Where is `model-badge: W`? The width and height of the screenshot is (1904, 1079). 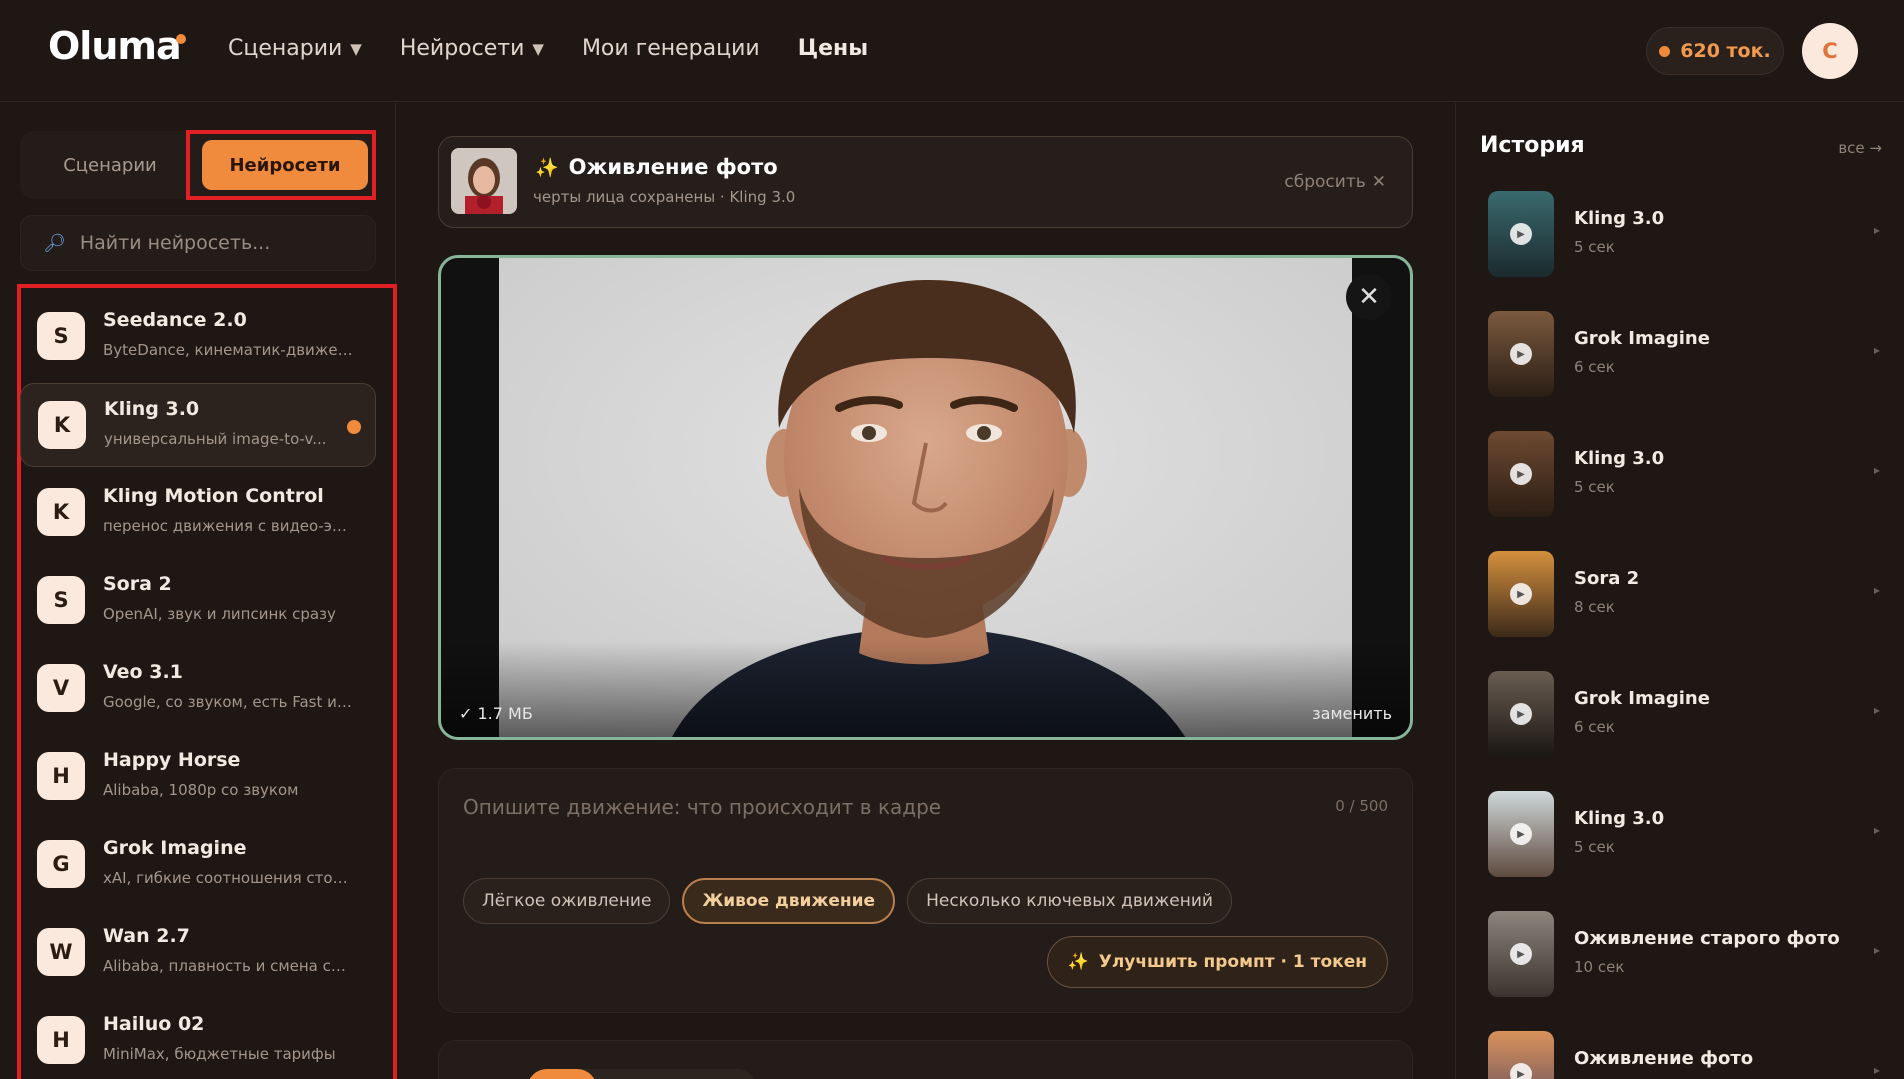 model-badge: W is located at coordinates (61, 952).